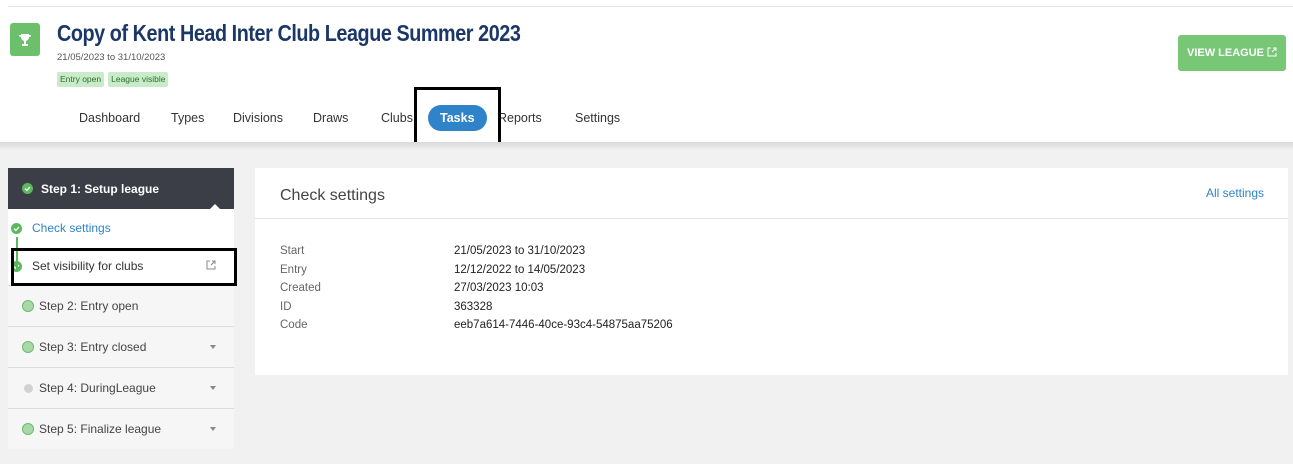 The image size is (1293, 464). What do you see at coordinates (286, 306) in the screenshot?
I see `property-key: ID` at bounding box center [286, 306].